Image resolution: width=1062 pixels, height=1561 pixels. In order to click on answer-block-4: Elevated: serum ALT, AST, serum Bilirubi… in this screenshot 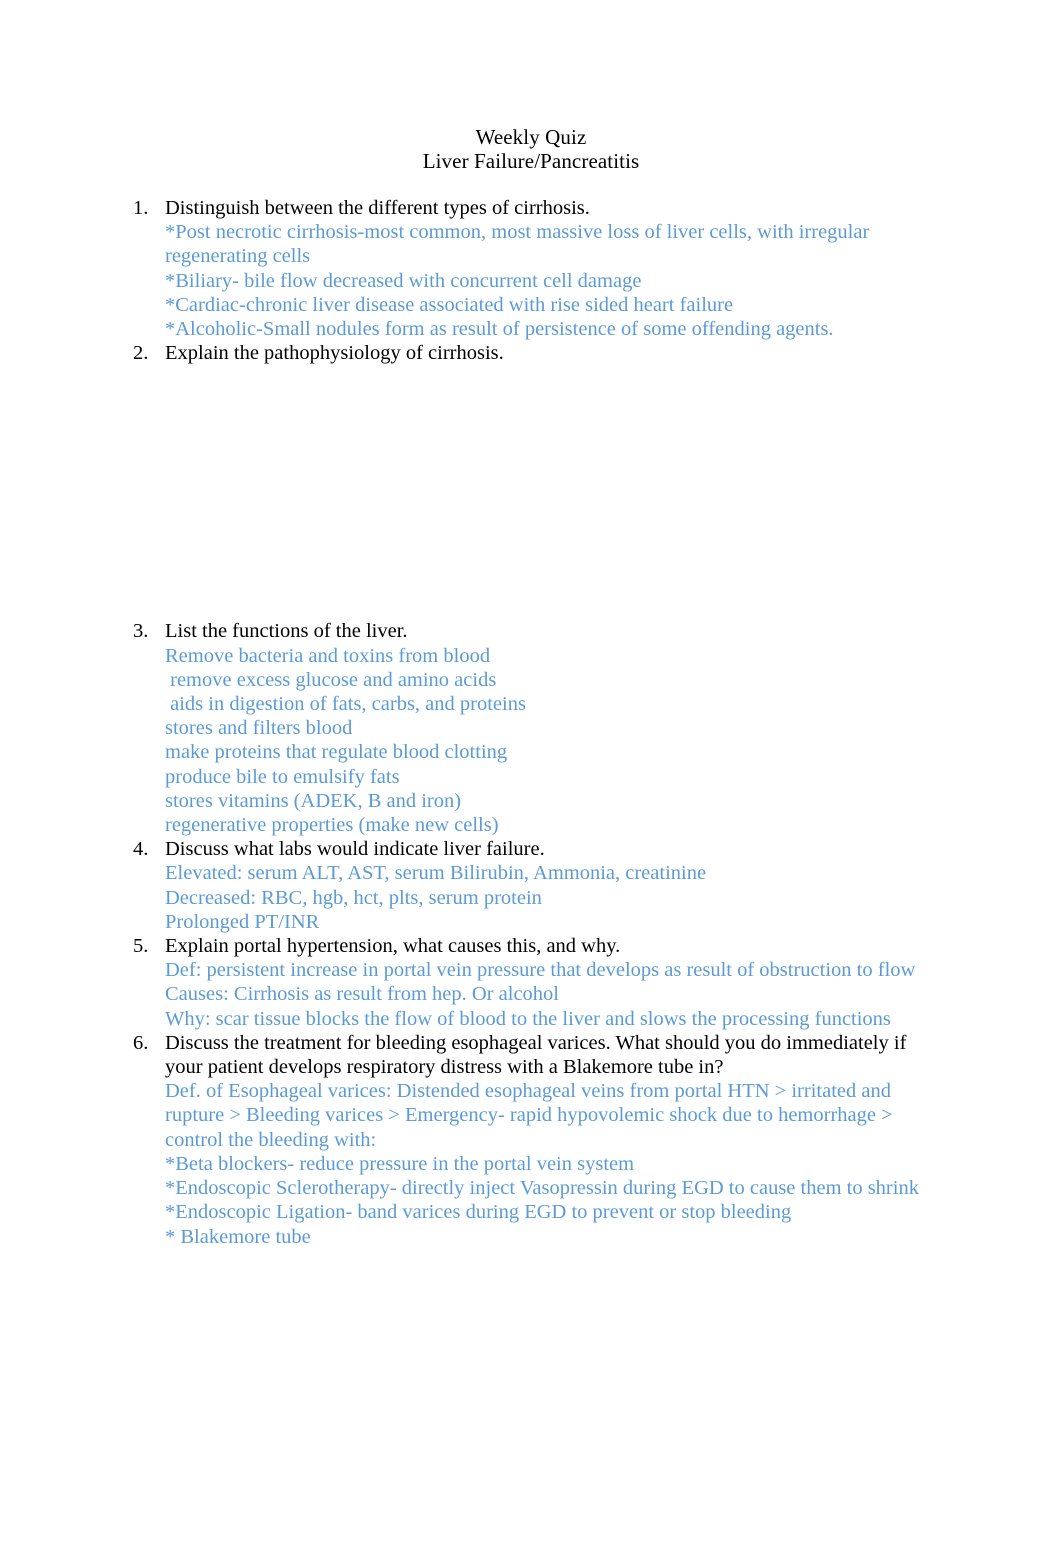, I will do `click(549, 897)`.